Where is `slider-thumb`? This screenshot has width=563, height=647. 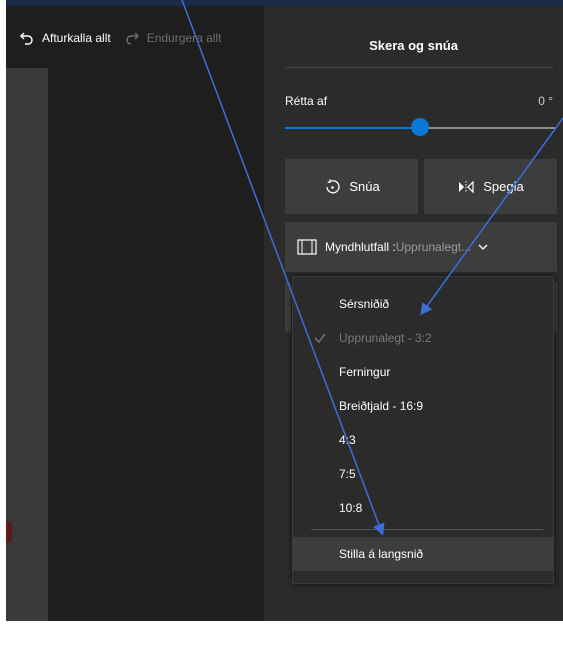 slider-thumb is located at coordinates (420, 127).